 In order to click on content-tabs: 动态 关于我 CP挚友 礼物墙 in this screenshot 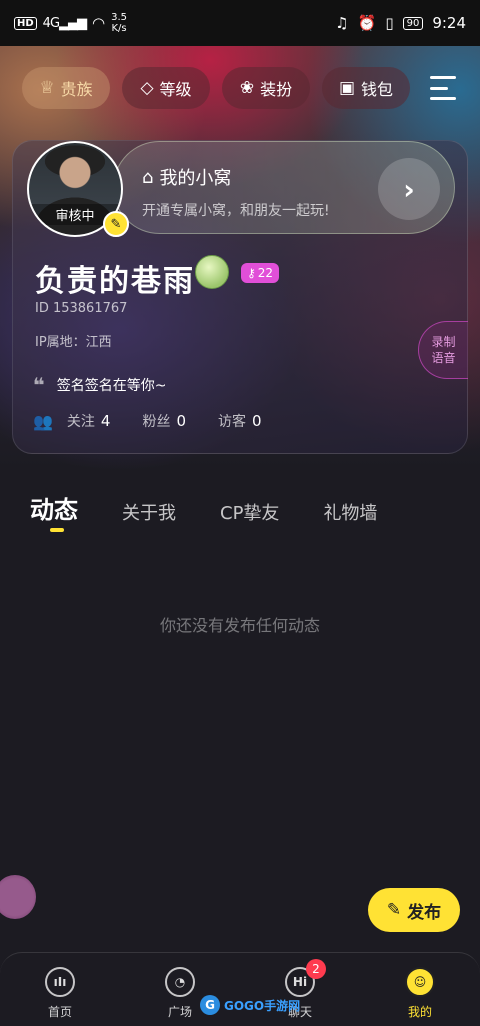, I will do `click(225, 511)`.